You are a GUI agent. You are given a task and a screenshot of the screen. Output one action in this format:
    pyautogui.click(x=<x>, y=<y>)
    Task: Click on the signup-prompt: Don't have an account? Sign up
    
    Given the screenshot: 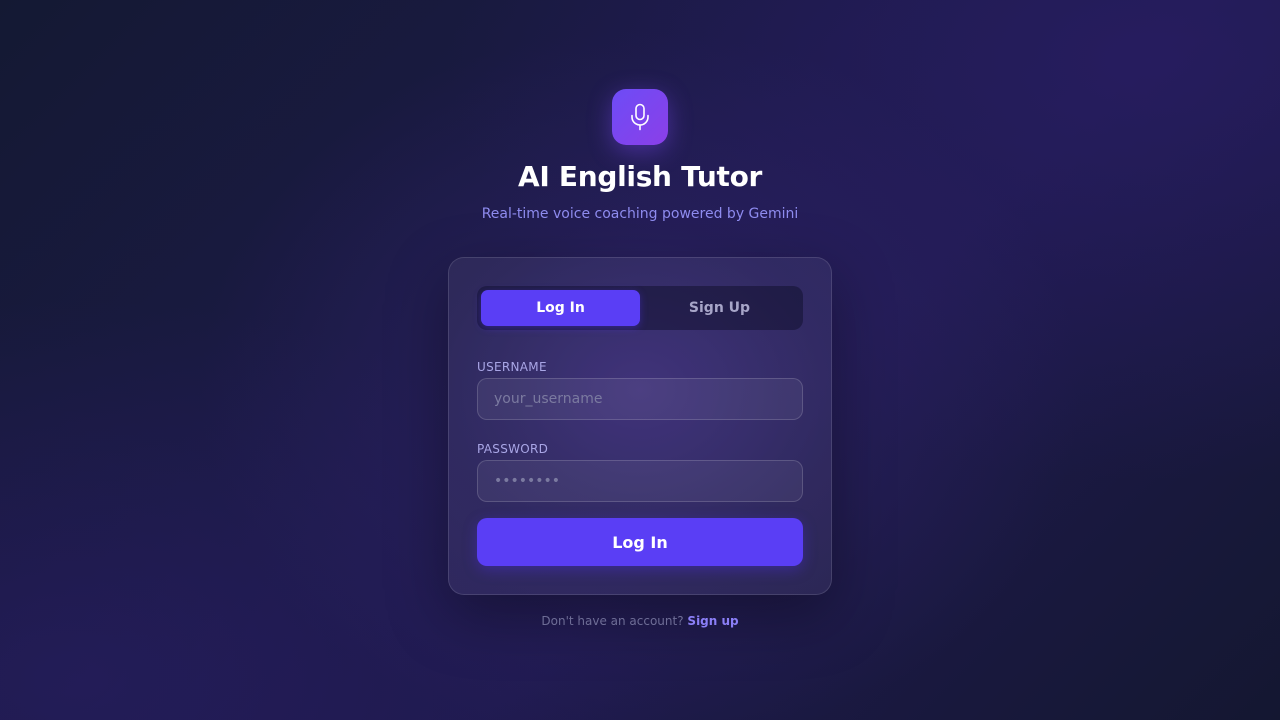 What is the action you would take?
    pyautogui.click(x=640, y=621)
    